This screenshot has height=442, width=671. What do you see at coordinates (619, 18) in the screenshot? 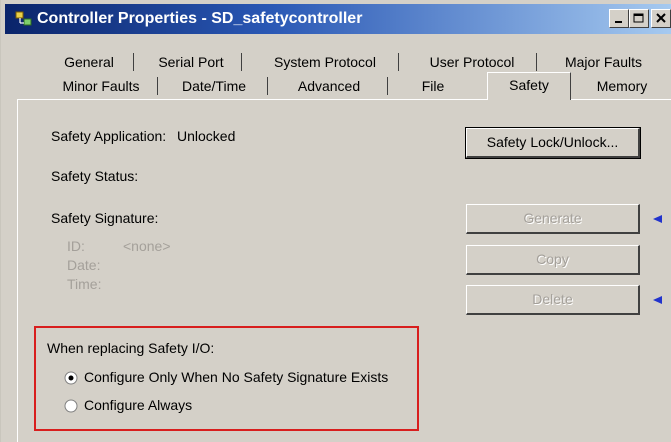
I see `minimize-button` at bounding box center [619, 18].